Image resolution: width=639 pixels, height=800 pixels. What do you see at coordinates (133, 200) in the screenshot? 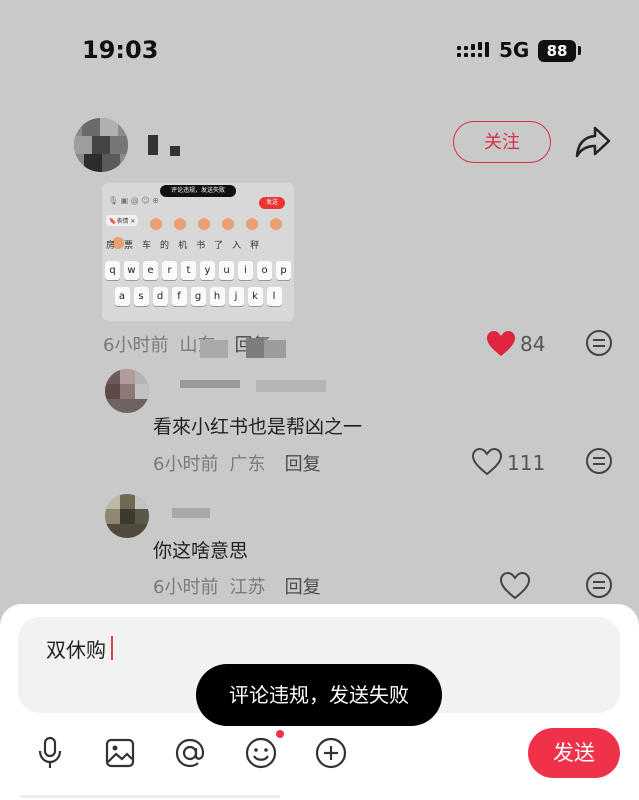
I see `image-toolbar: 🎙 ▣ @ ☺ ⊕` at bounding box center [133, 200].